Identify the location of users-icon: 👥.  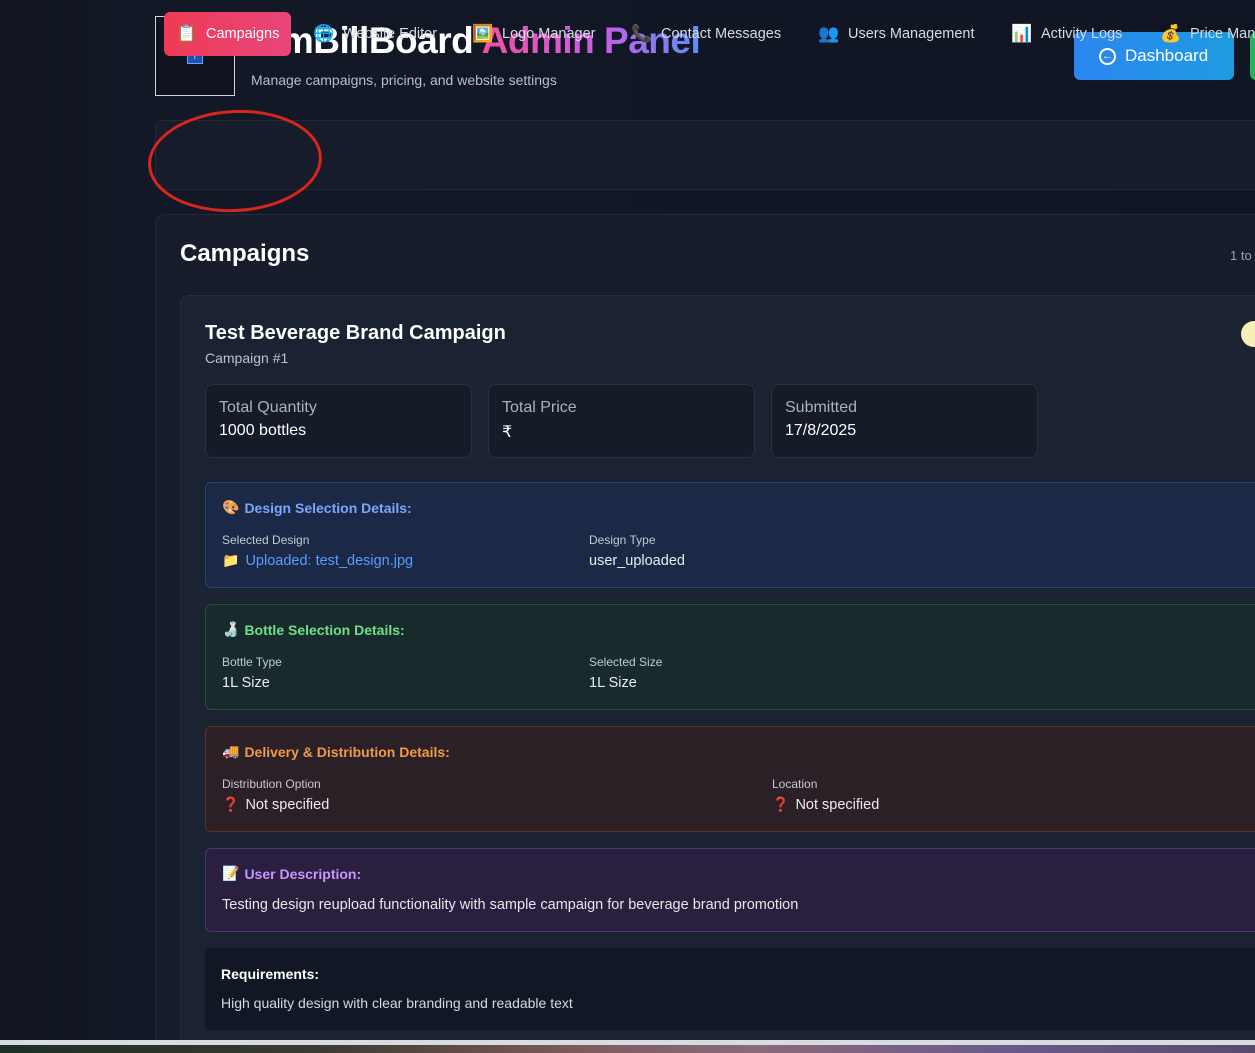
(829, 34).